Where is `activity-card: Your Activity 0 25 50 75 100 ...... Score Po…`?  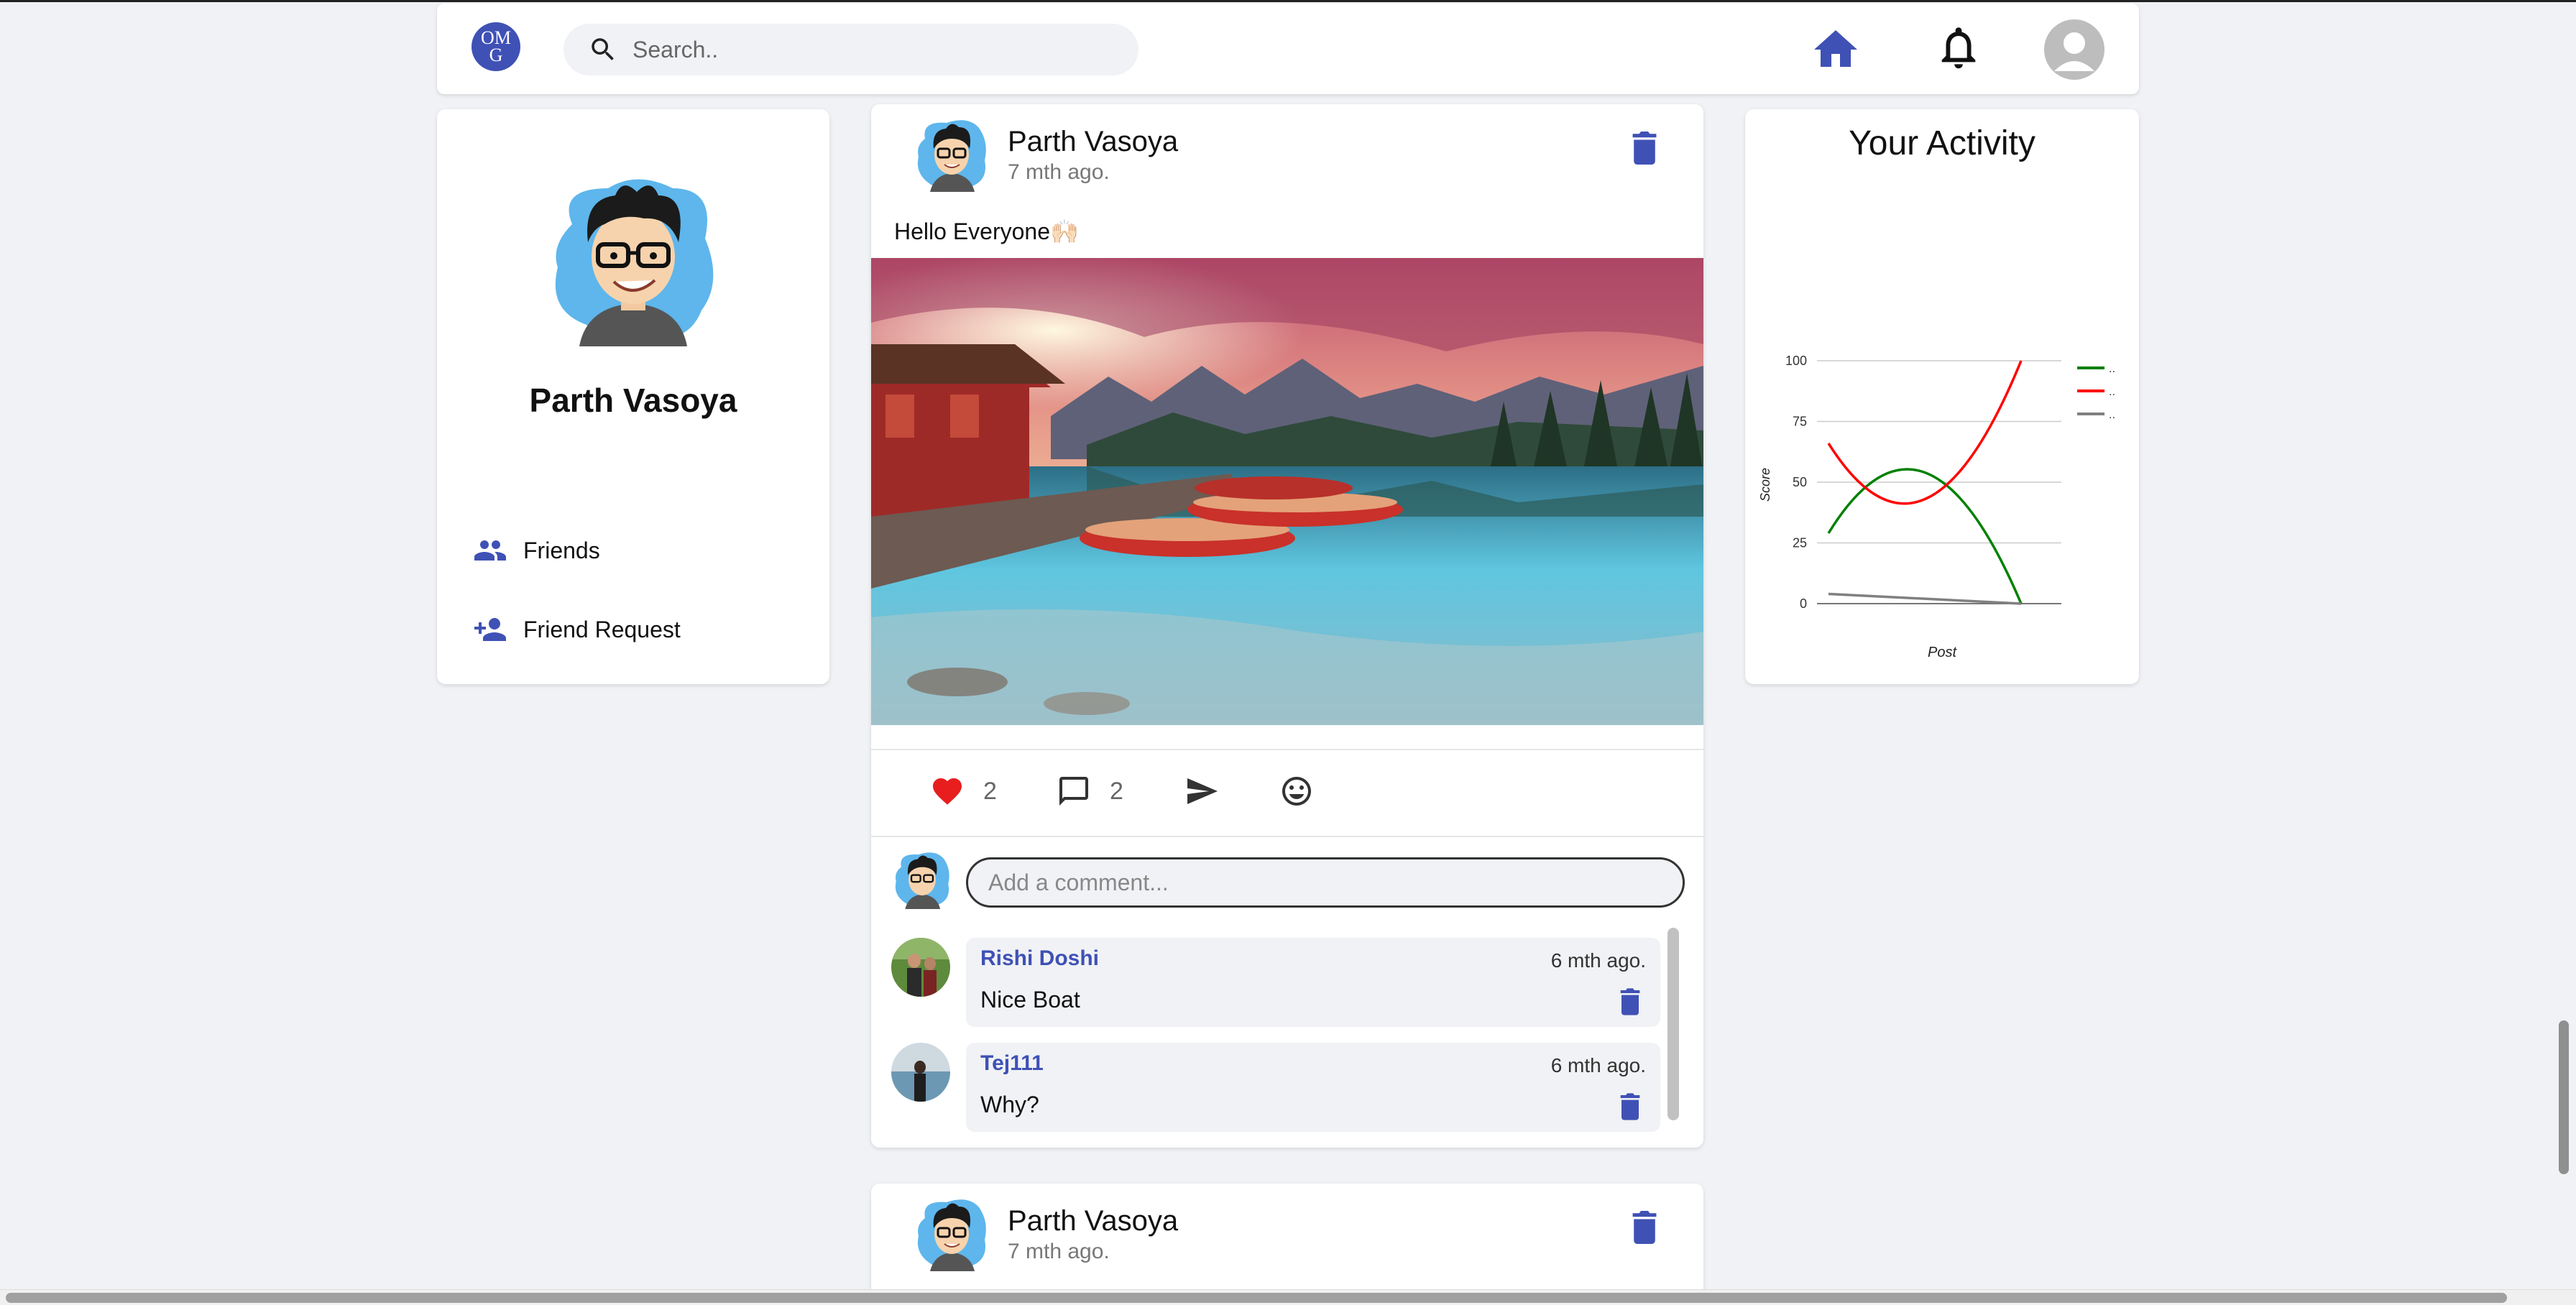
activity-card: Your Activity 0 25 50 75 100 ...... Score Po… is located at coordinates (1942, 396).